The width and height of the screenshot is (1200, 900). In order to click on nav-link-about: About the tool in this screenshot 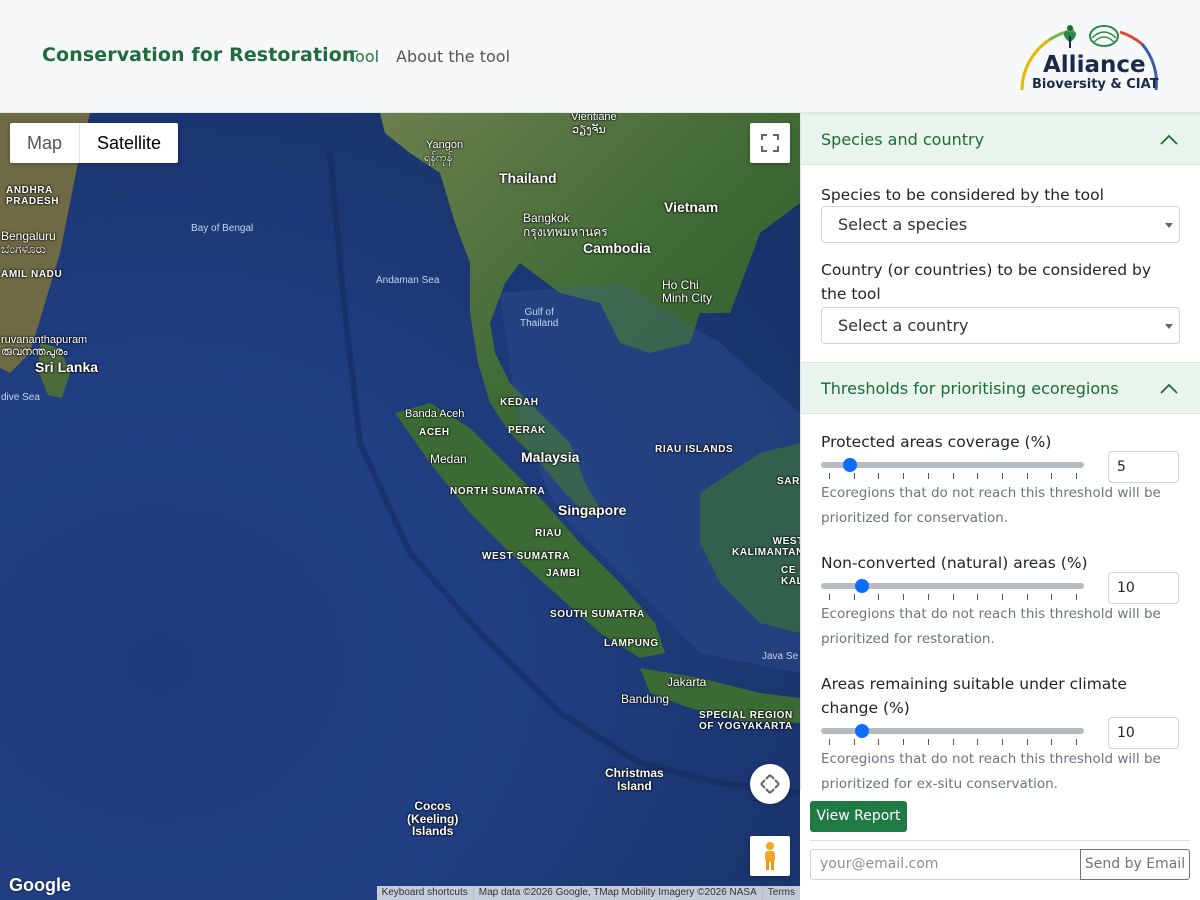, I will do `click(453, 56)`.